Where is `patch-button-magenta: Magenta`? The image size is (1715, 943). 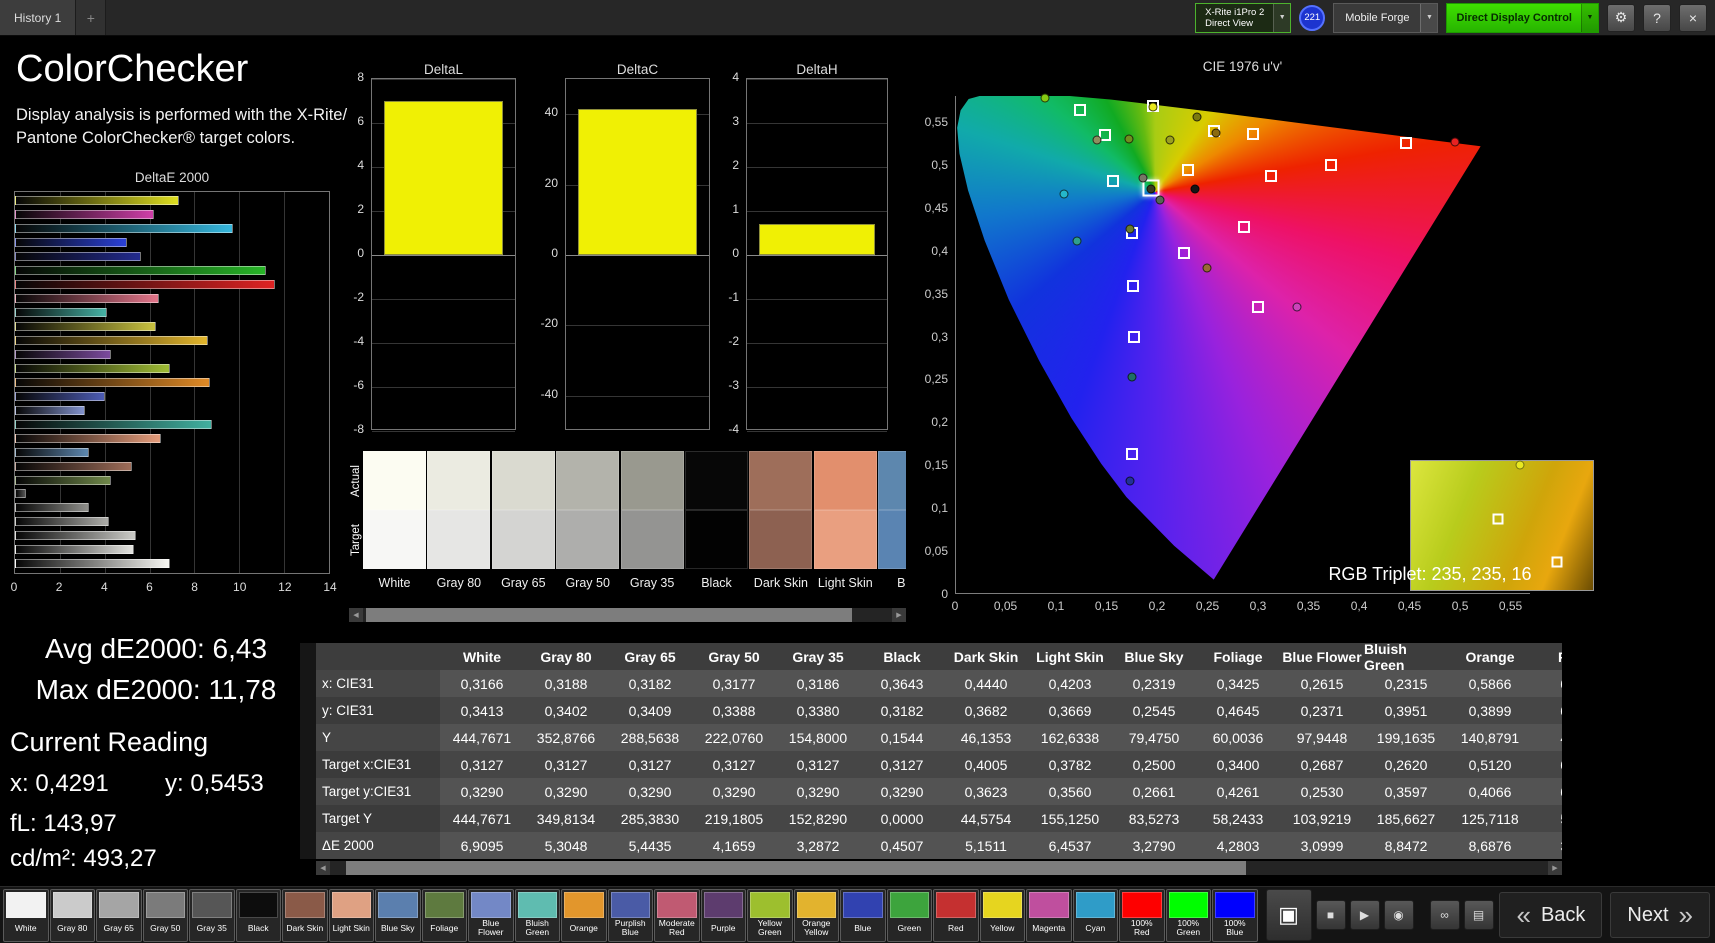 patch-button-magenta: Magenta is located at coordinates (1049, 915).